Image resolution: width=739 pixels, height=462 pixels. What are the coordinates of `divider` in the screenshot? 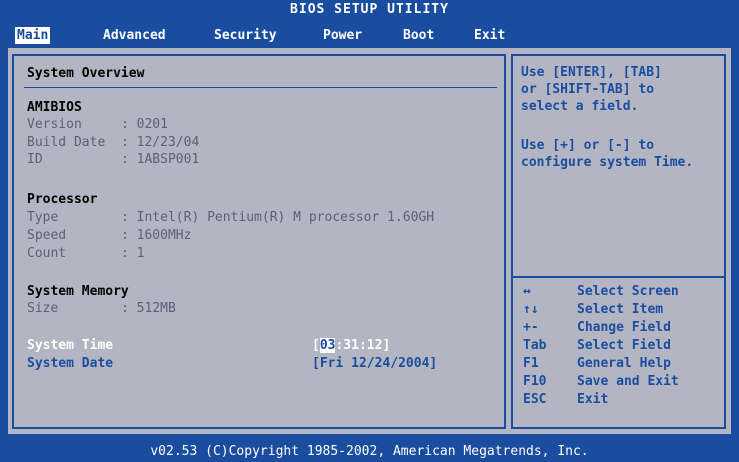 It's located at (260, 87).